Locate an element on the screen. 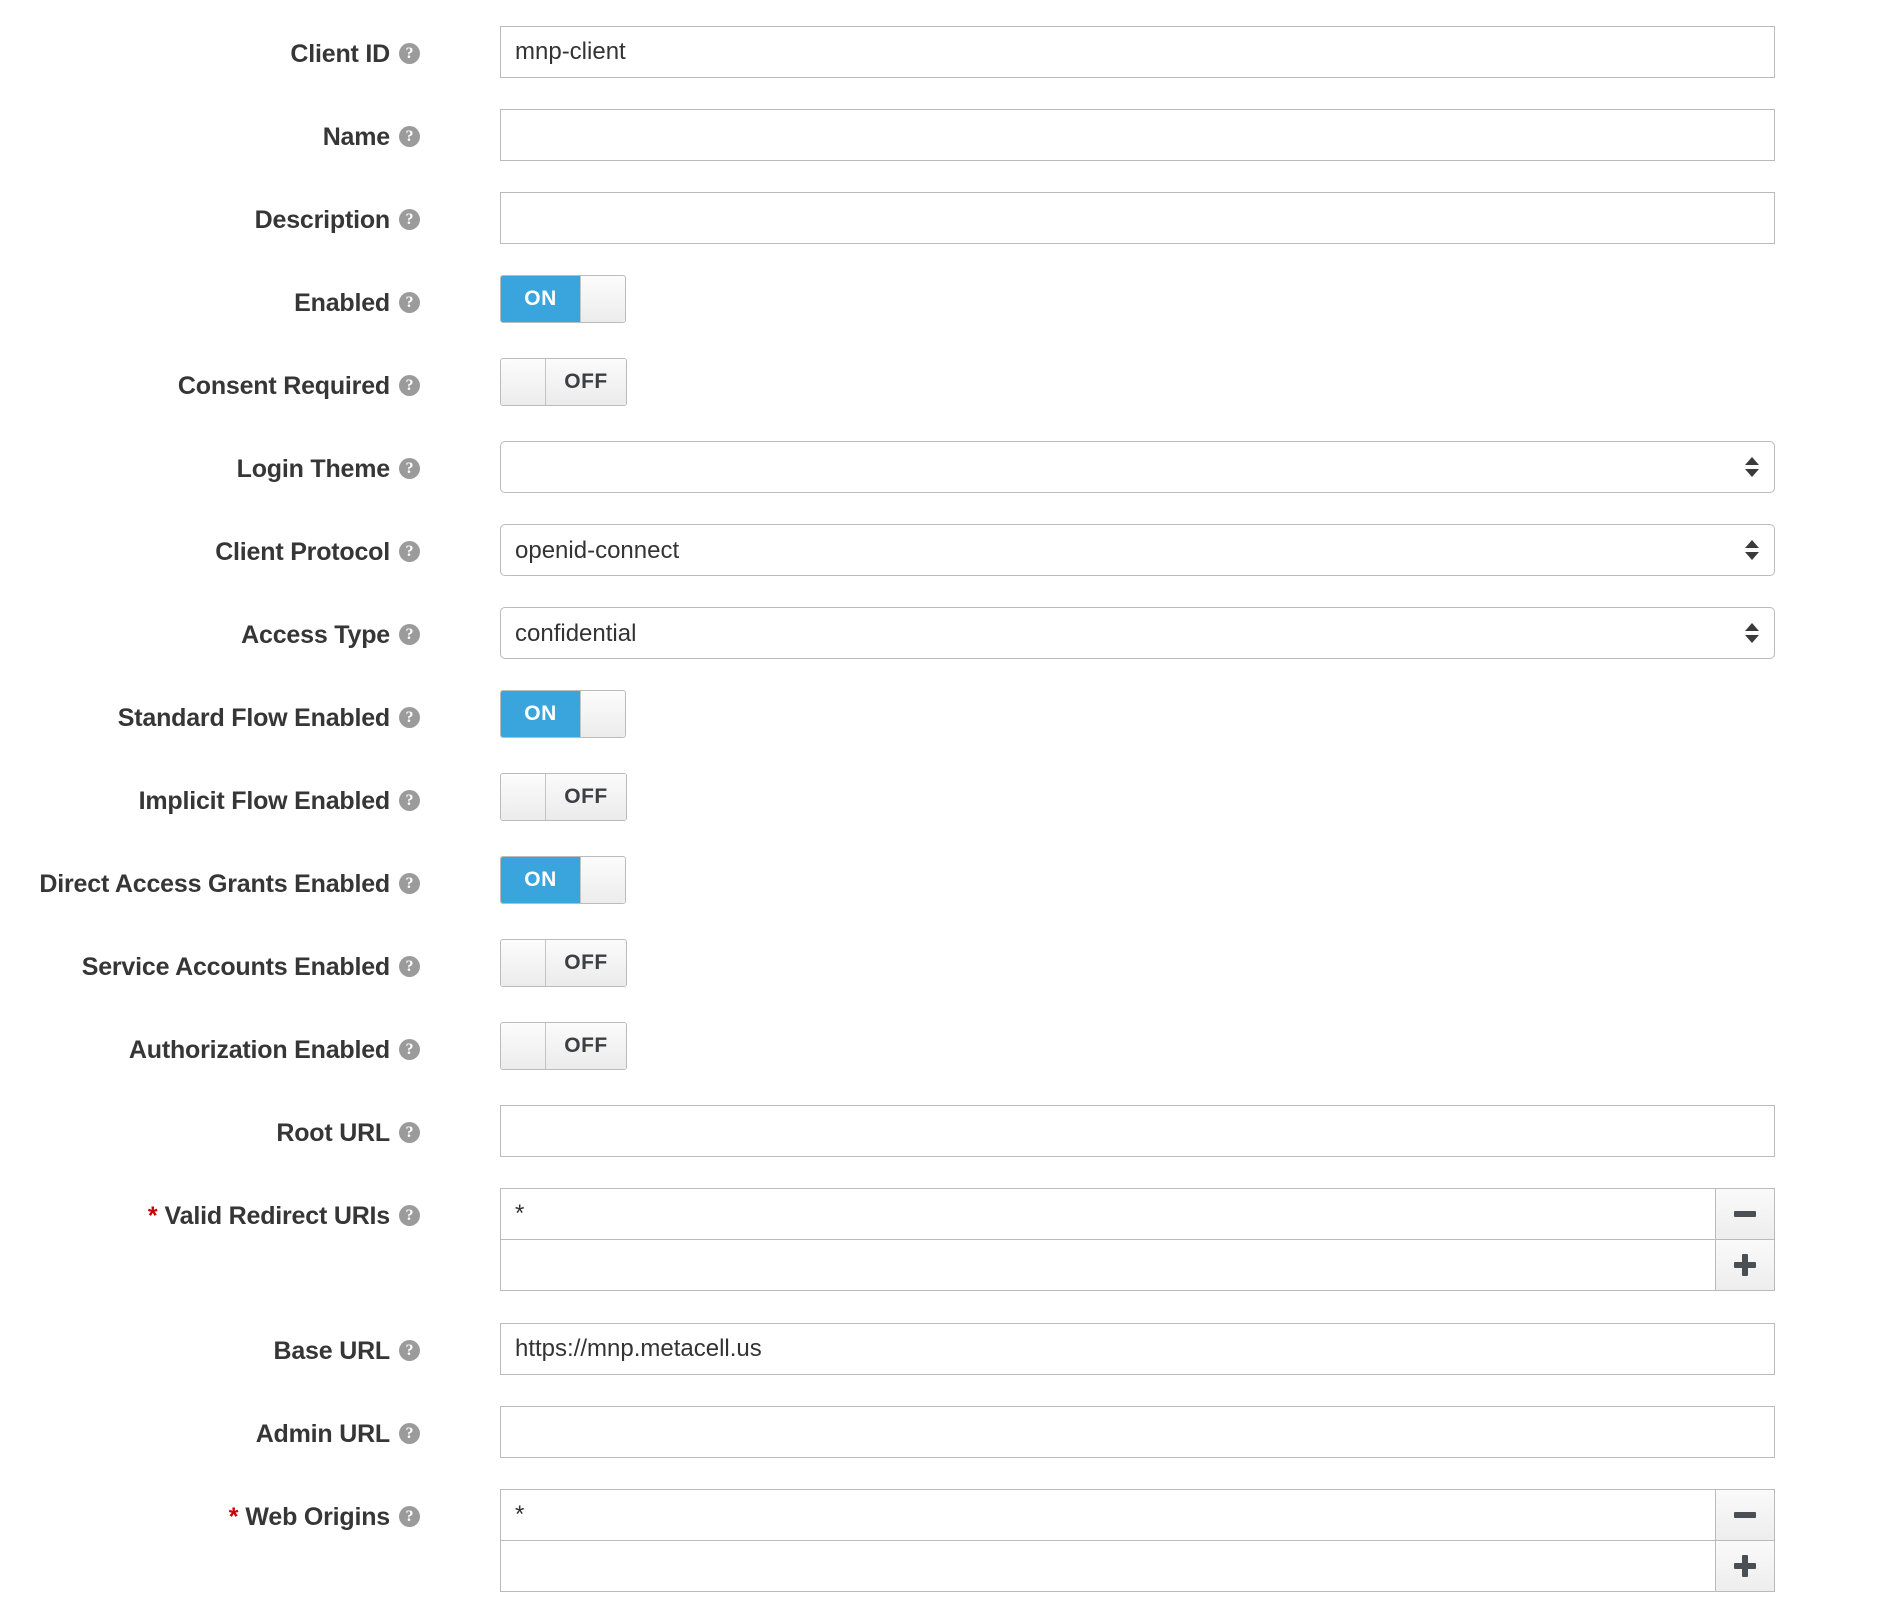 Image resolution: width=1898 pixels, height=1614 pixels. select-client-protocol: openid-connectsaml is located at coordinates (1137, 550).